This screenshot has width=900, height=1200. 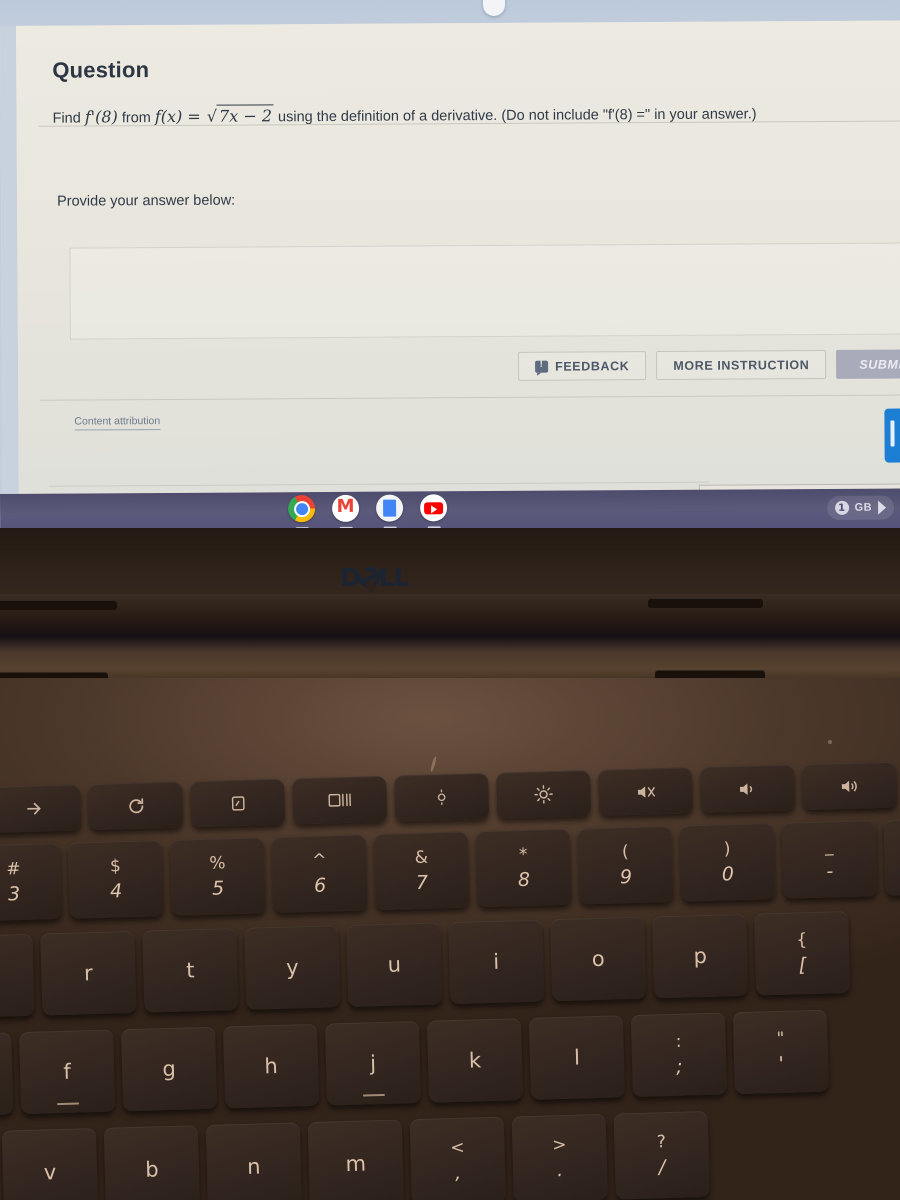 What do you see at coordinates (369, 577) in the screenshot?
I see `dell-logo-e` at bounding box center [369, 577].